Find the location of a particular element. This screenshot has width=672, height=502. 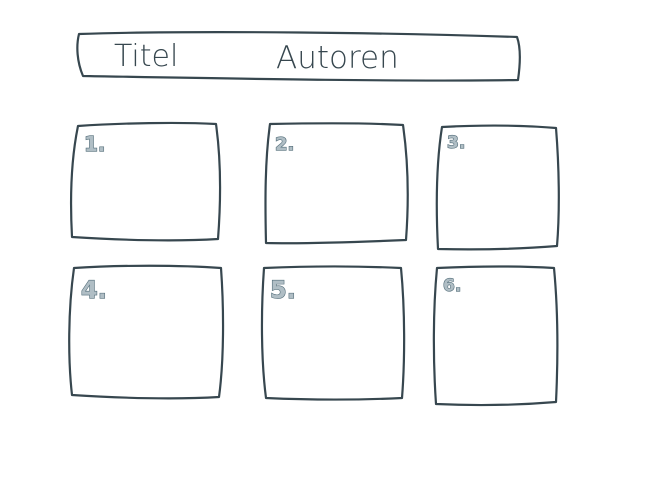

panel-4-number: 4. is located at coordinates (94, 290).